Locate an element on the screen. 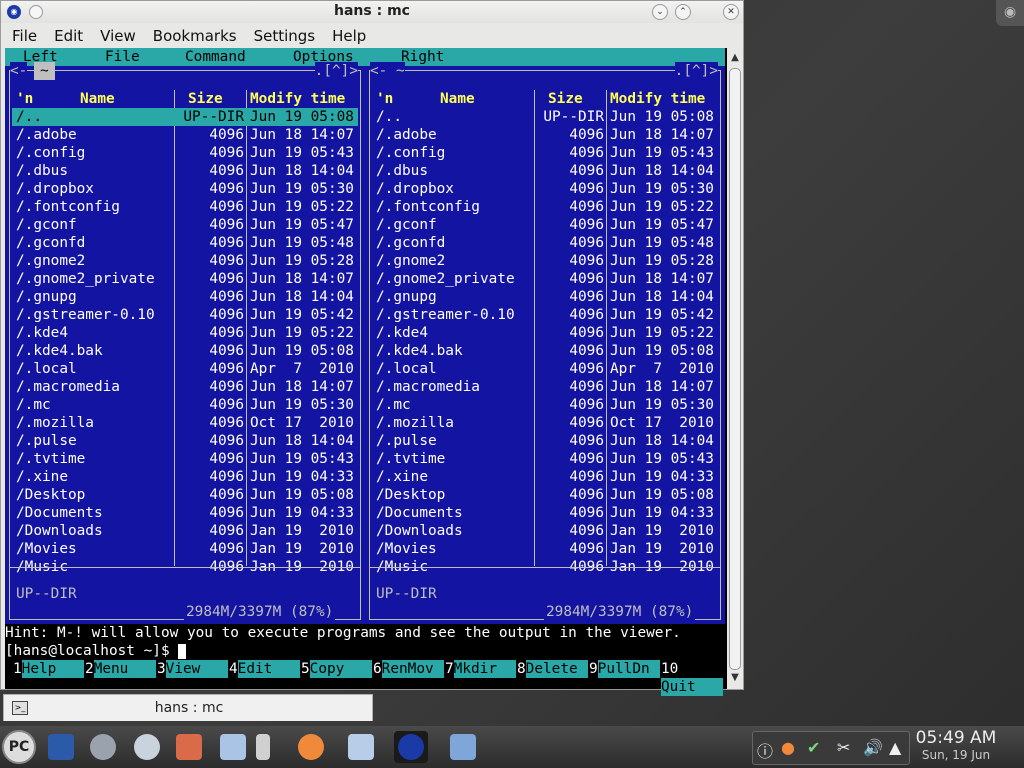 The image size is (1024, 768). network-icon is located at coordinates (463, 747).